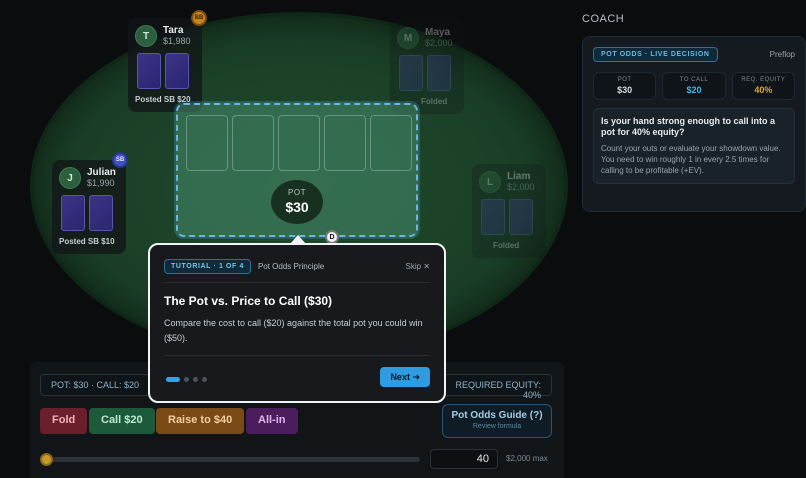 This screenshot has height=478, width=806. I want to click on tutorial-title: The Pot vs. Price to Call ($30), so click(248, 301).